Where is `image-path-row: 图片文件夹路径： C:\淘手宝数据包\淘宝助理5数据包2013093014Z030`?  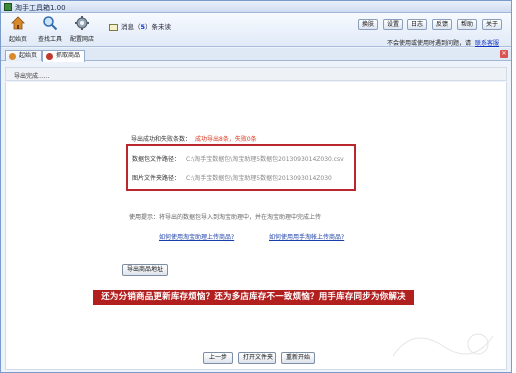 image-path-row: 图片文件夹路径： C:\淘手宝数据包\淘宝助理5数据包2013093014Z030 is located at coordinates (232, 177).